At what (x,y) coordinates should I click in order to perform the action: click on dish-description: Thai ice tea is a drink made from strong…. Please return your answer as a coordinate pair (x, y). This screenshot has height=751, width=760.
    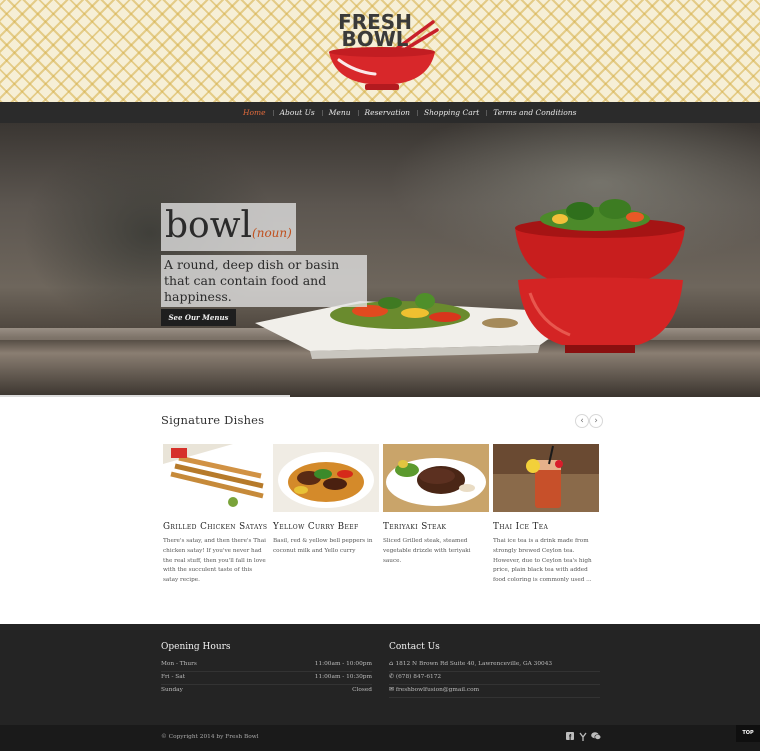
    Looking at the image, I should click on (542, 561).